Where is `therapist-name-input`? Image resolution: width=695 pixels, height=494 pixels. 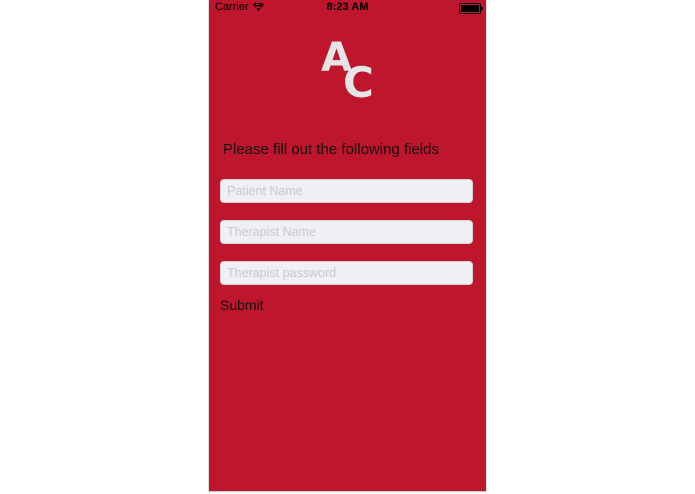 therapist-name-input is located at coordinates (346, 232).